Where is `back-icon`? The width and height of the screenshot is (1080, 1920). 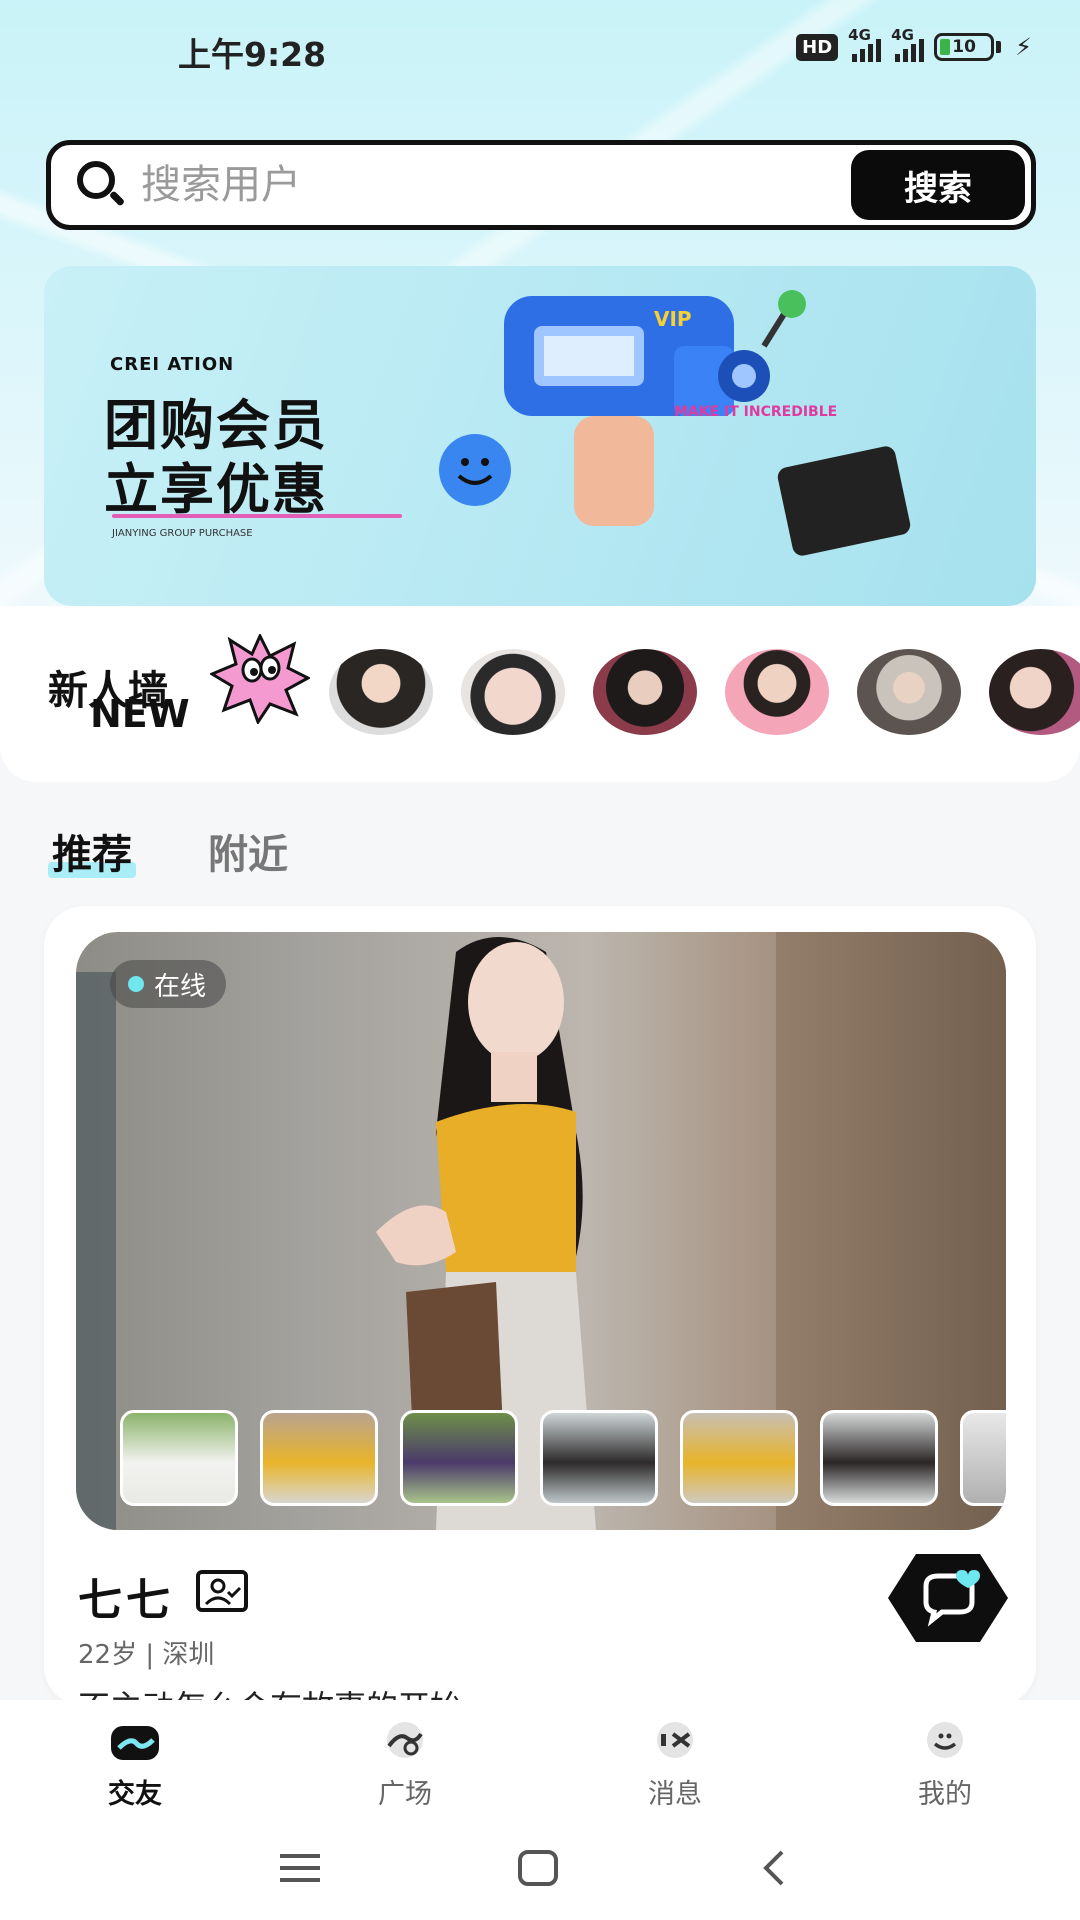
back-icon is located at coordinates (774, 1868).